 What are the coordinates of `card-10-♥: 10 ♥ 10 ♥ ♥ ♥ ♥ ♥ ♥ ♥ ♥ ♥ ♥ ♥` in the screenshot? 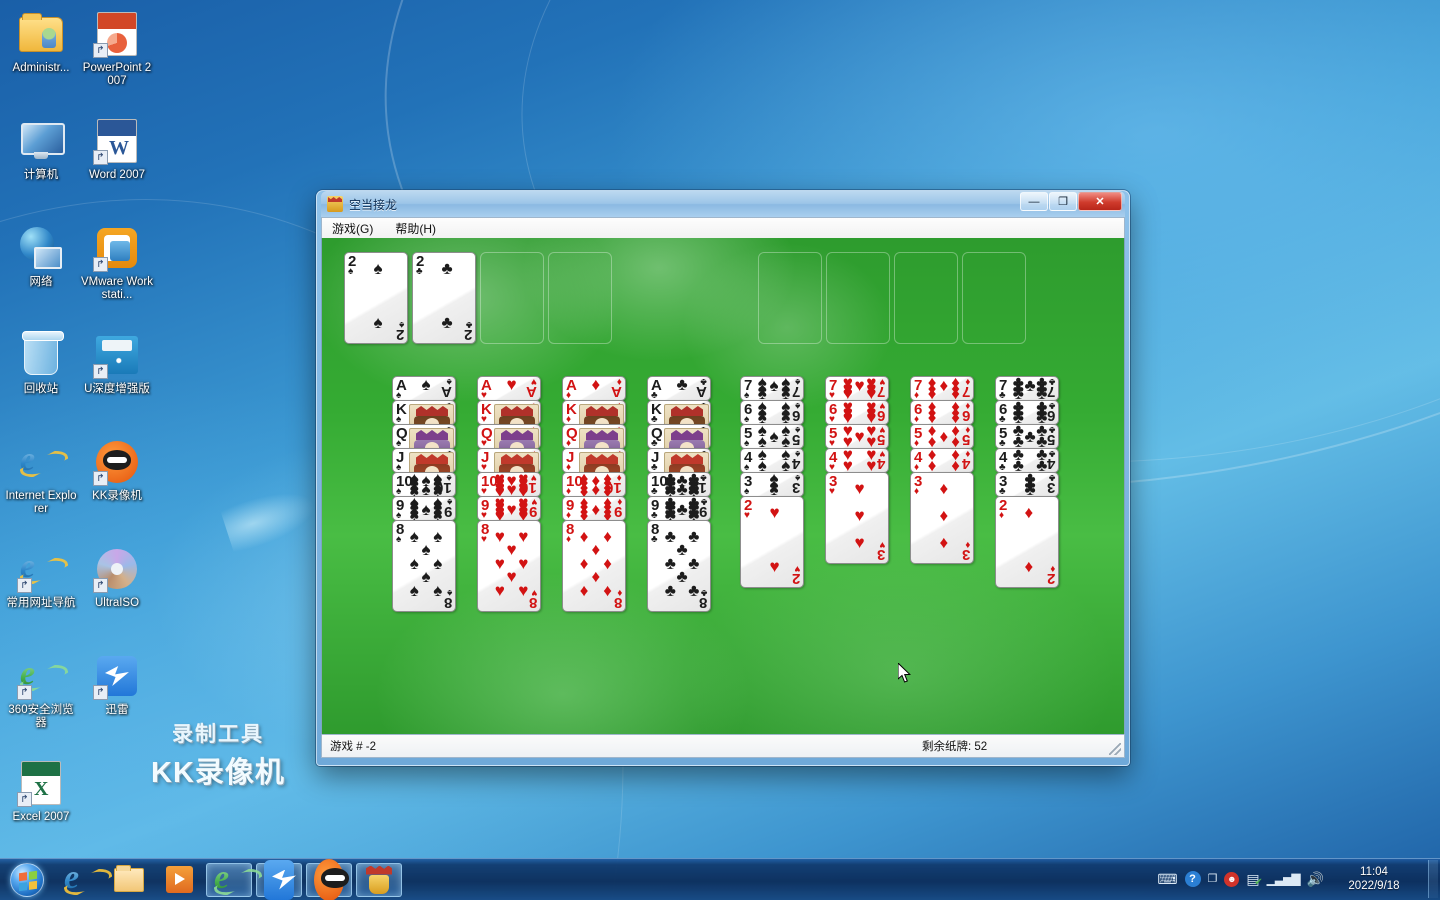 It's located at (509, 484).